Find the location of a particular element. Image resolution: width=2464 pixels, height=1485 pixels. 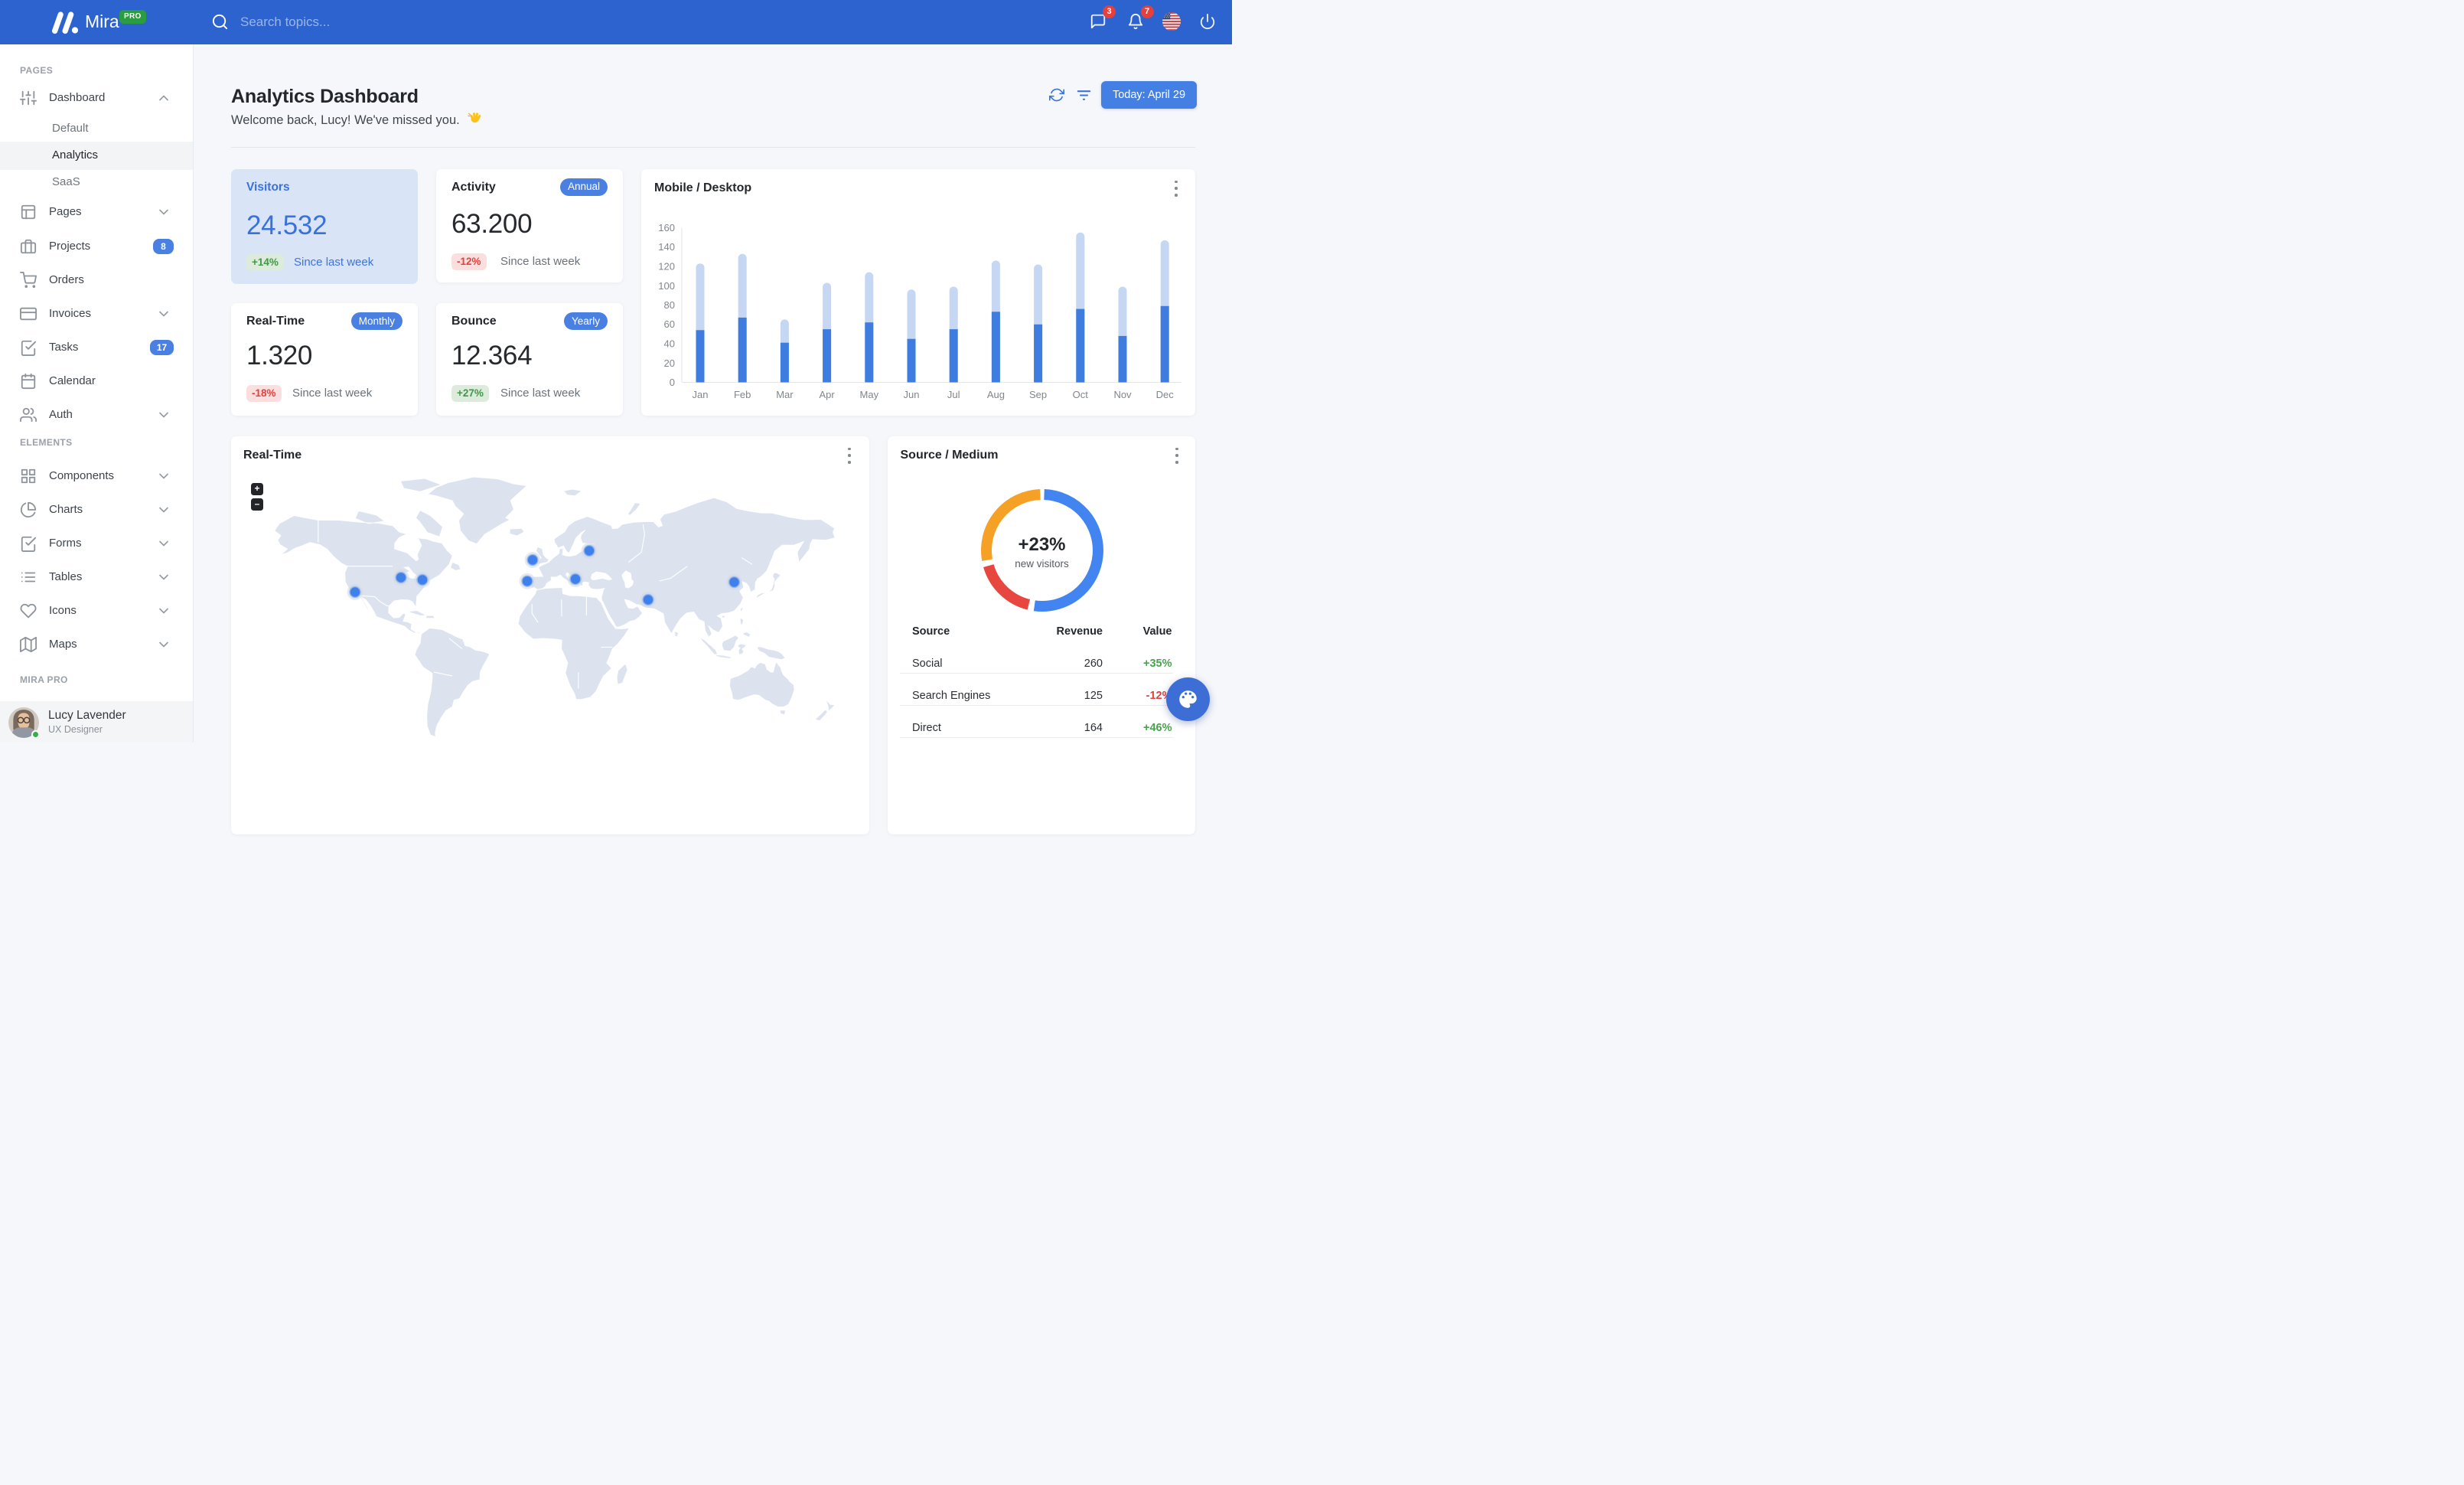

svg-text: 0 is located at coordinates (673, 382).